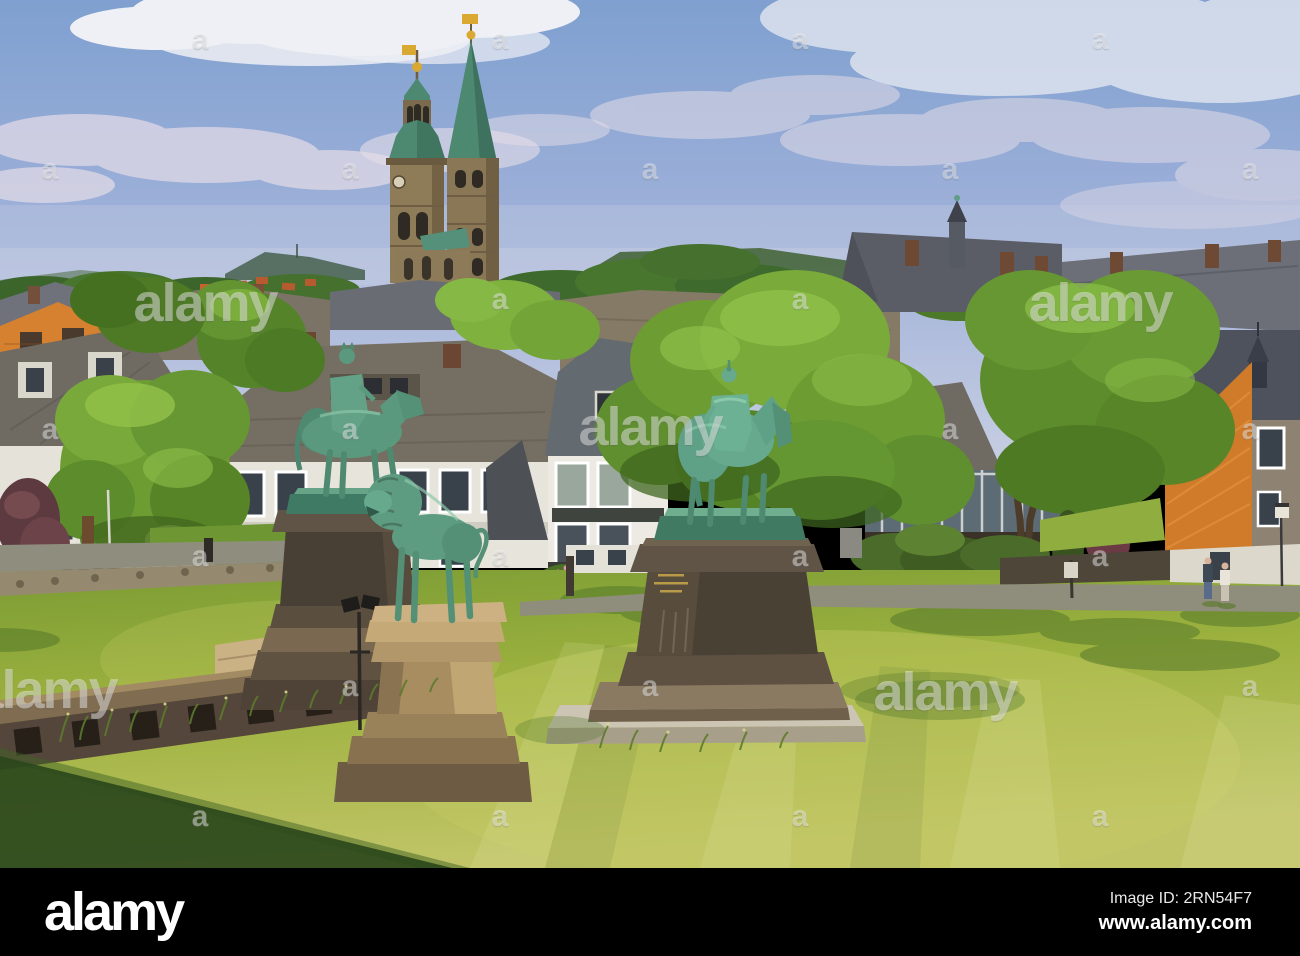 The height and width of the screenshot is (956, 1300). What do you see at coordinates (1225, 577) in the screenshot?
I see `person-2-torso` at bounding box center [1225, 577].